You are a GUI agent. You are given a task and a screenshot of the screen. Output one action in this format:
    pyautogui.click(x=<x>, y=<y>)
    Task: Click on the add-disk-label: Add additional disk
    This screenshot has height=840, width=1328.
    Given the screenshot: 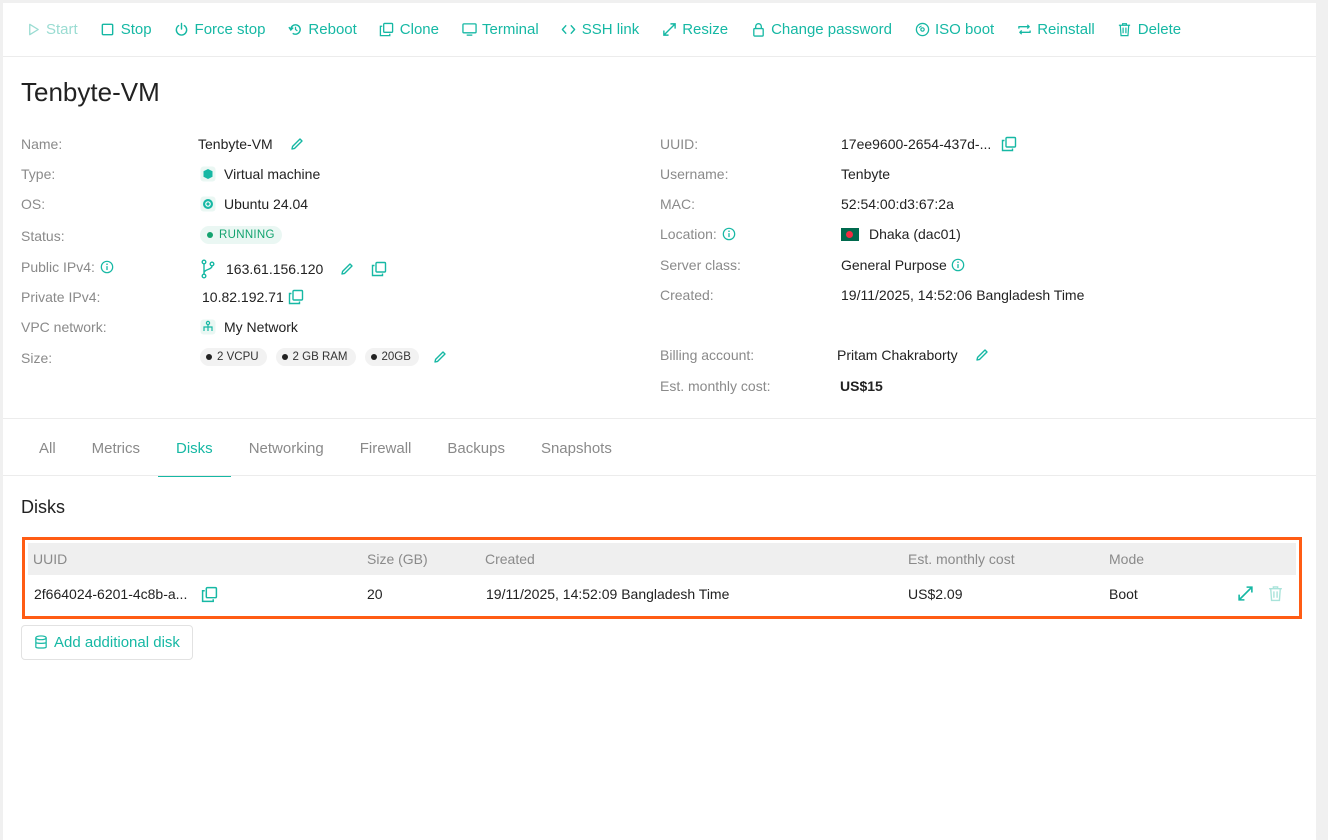 What is the action you would take?
    pyautogui.click(x=117, y=642)
    